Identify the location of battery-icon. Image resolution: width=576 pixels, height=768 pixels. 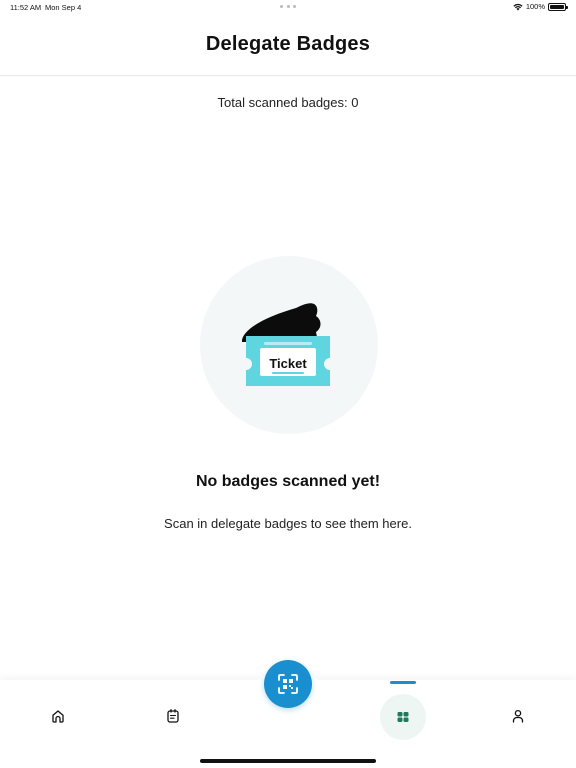
(558, 6).